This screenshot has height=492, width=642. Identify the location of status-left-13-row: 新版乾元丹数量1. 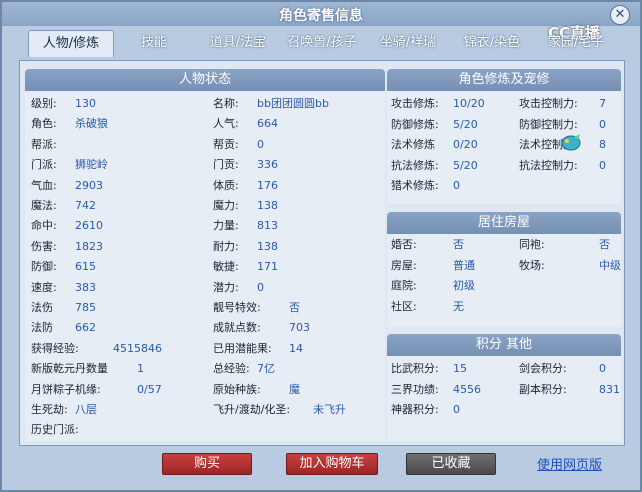
(87, 369).